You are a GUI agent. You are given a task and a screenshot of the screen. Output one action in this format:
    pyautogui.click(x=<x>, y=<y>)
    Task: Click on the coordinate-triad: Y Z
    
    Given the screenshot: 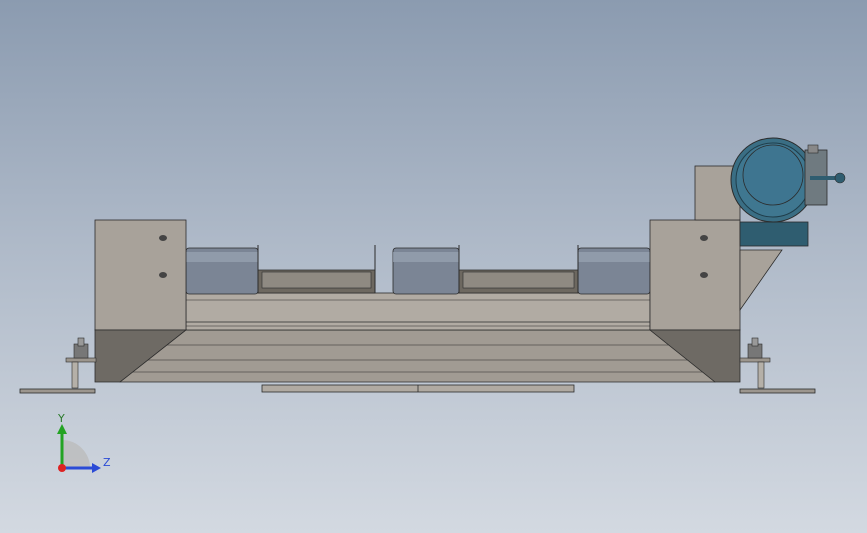 What is the action you would take?
    pyautogui.click(x=85, y=445)
    